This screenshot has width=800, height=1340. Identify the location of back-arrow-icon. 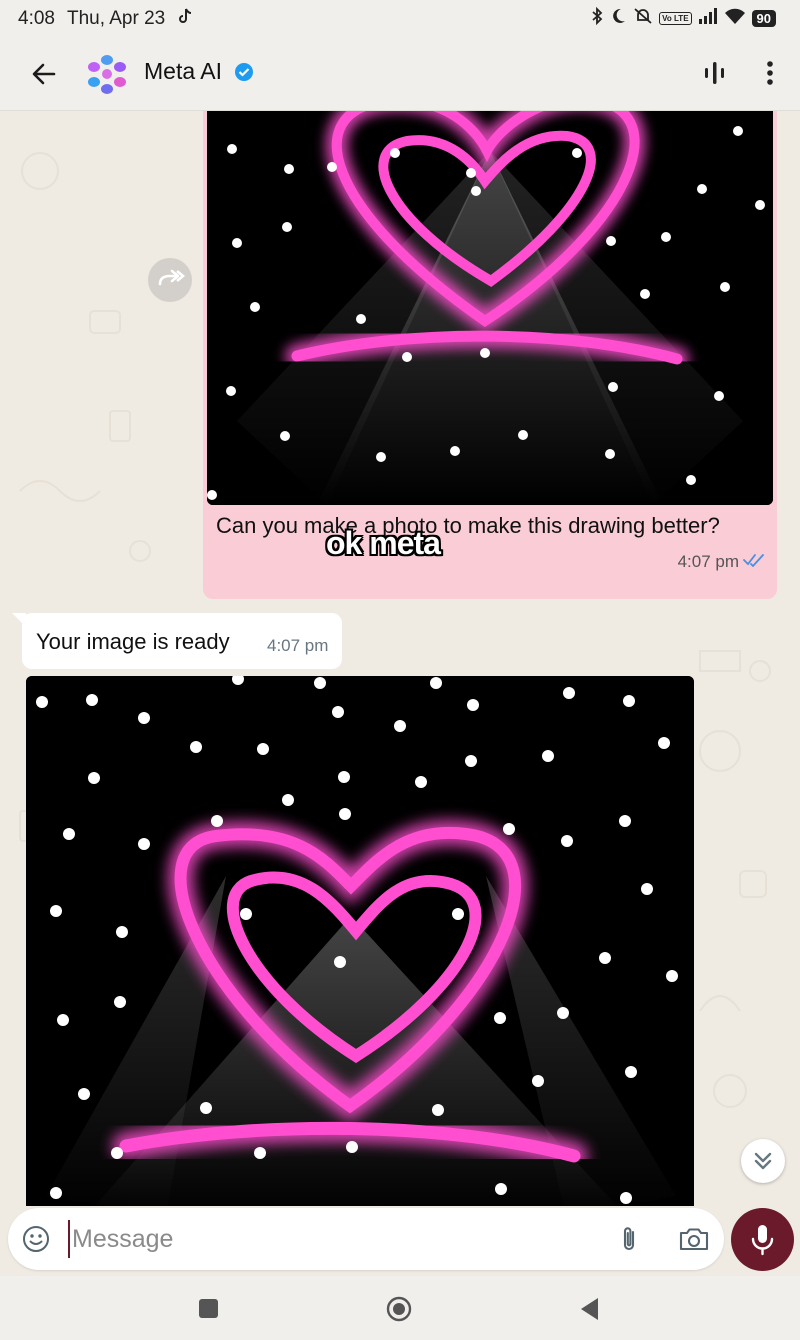
(44, 74).